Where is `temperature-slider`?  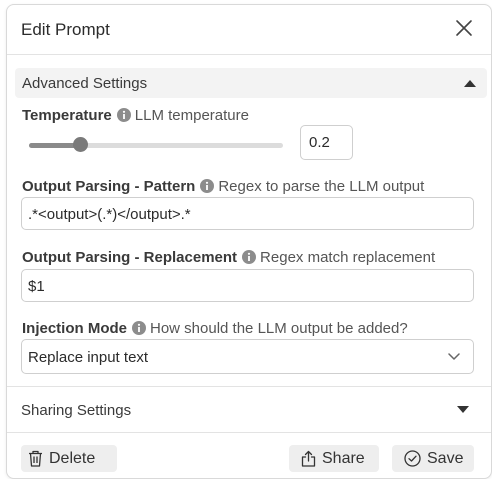 temperature-slider is located at coordinates (156, 144).